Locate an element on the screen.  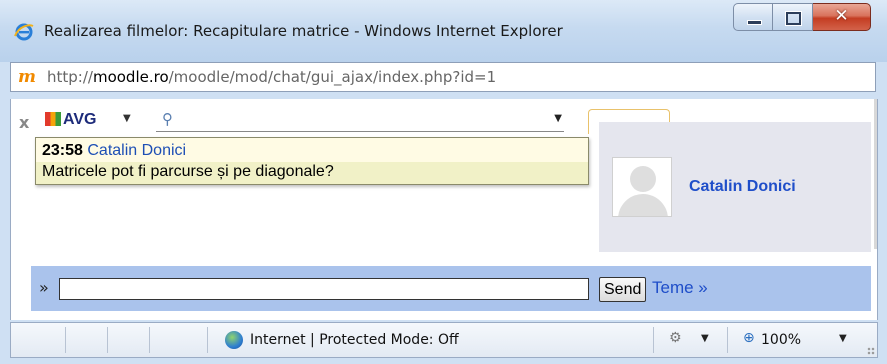
window-controls: ✕ is located at coordinates (802, 17).